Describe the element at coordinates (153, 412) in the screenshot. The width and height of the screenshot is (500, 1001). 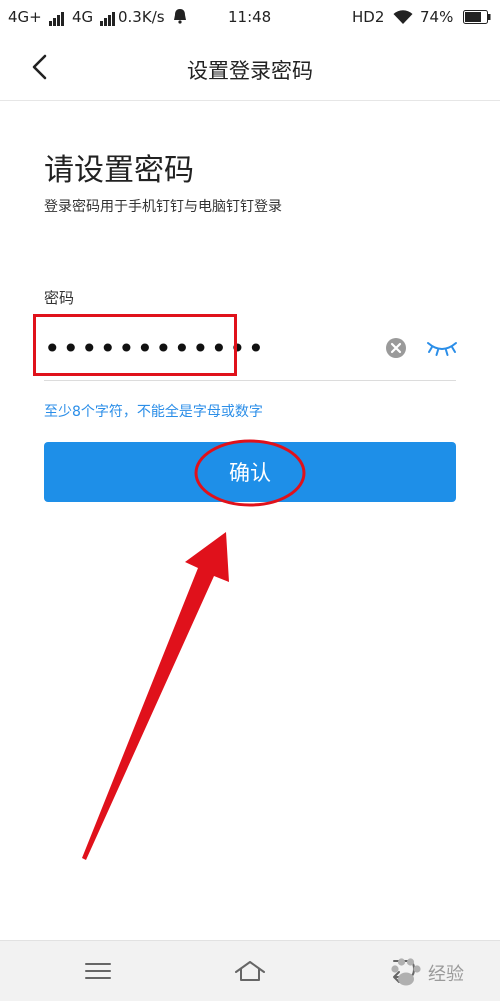
I see `password-hint: 至少8个字符，不能全是字母或数字` at that location.